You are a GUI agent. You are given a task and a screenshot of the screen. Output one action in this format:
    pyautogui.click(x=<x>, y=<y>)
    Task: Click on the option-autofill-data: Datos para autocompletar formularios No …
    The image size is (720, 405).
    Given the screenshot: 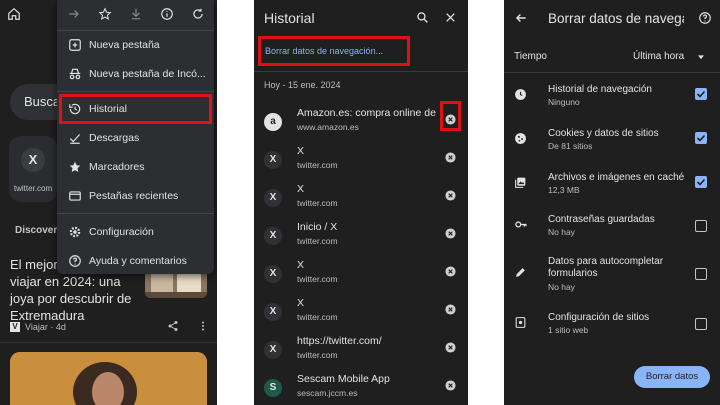 What is the action you would take?
    pyautogui.click(x=612, y=276)
    